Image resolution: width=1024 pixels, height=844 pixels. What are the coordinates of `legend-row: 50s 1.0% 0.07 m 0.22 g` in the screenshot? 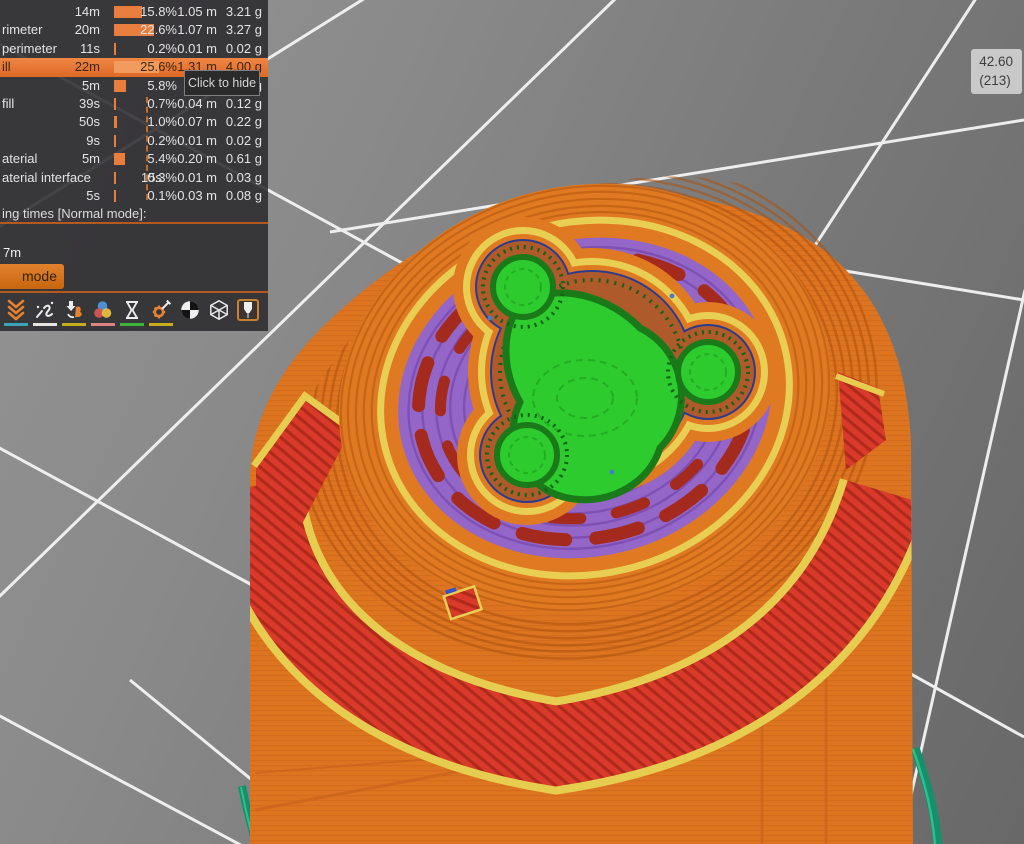 It's located at (134, 122).